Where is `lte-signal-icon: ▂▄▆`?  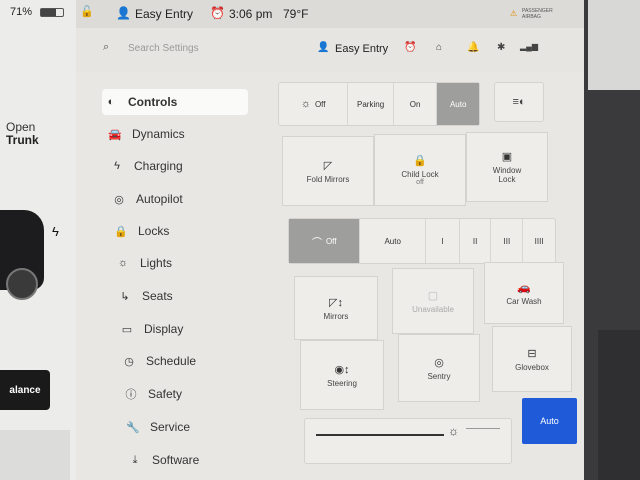 lte-signal-icon: ▂▄▆ is located at coordinates (529, 46).